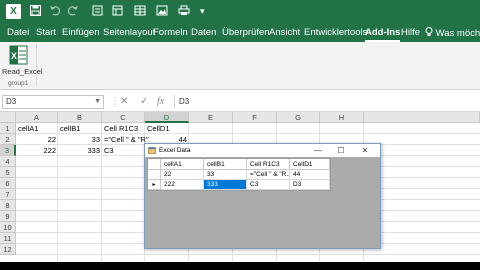 Image resolution: width=480 pixels, height=270 pixels. Describe the element at coordinates (13, 11) in the screenshot. I see `excel-logo-icon: X` at that location.